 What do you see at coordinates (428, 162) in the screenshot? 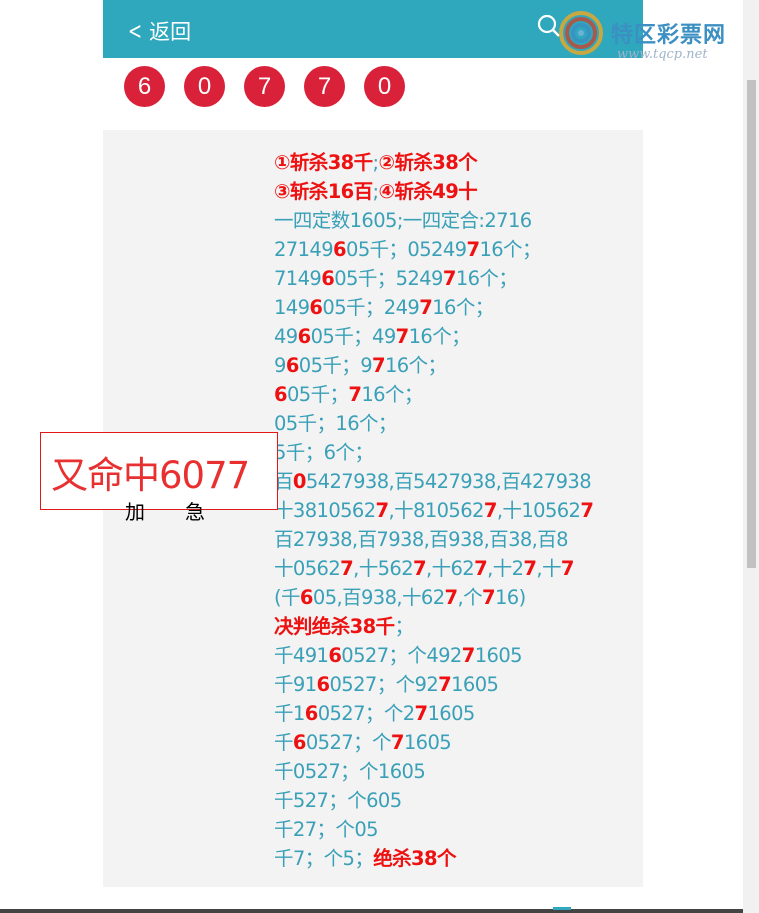
I see `highlight-text: ②斩杀38个` at bounding box center [428, 162].